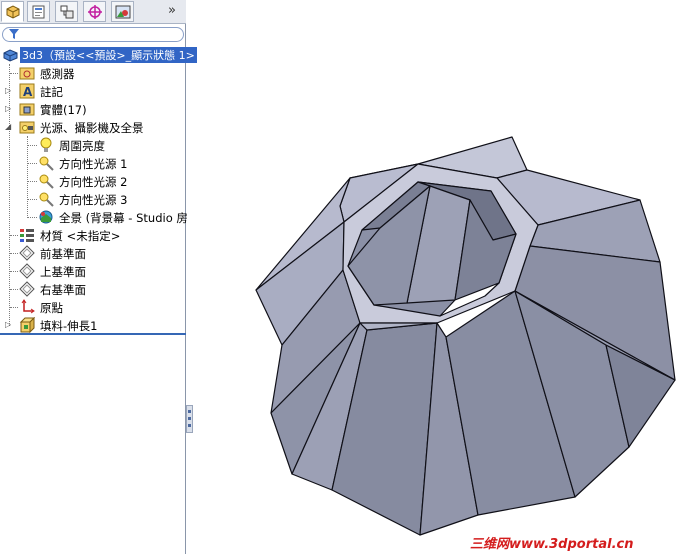  Describe the element at coordinates (93, 73) in the screenshot. I see `tree-item-sensors: 感測器` at that location.